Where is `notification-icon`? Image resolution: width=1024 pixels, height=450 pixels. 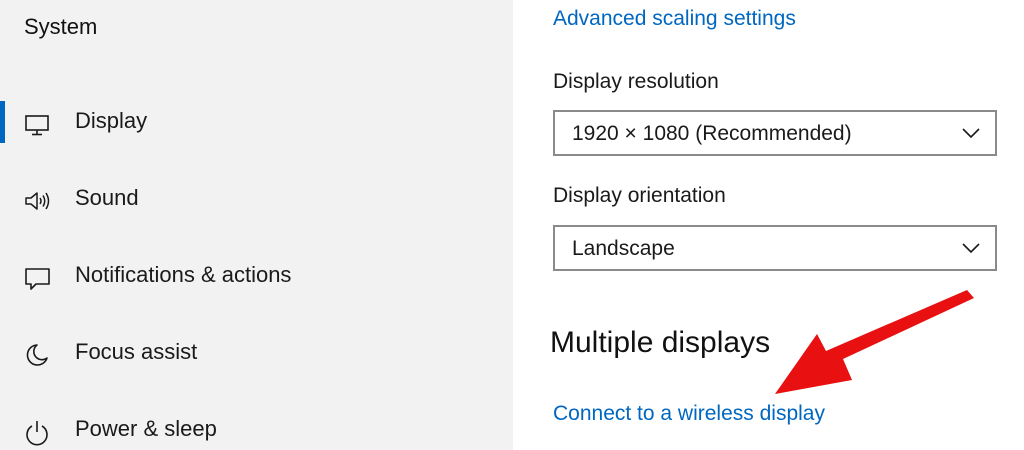 notification-icon is located at coordinates (37, 278).